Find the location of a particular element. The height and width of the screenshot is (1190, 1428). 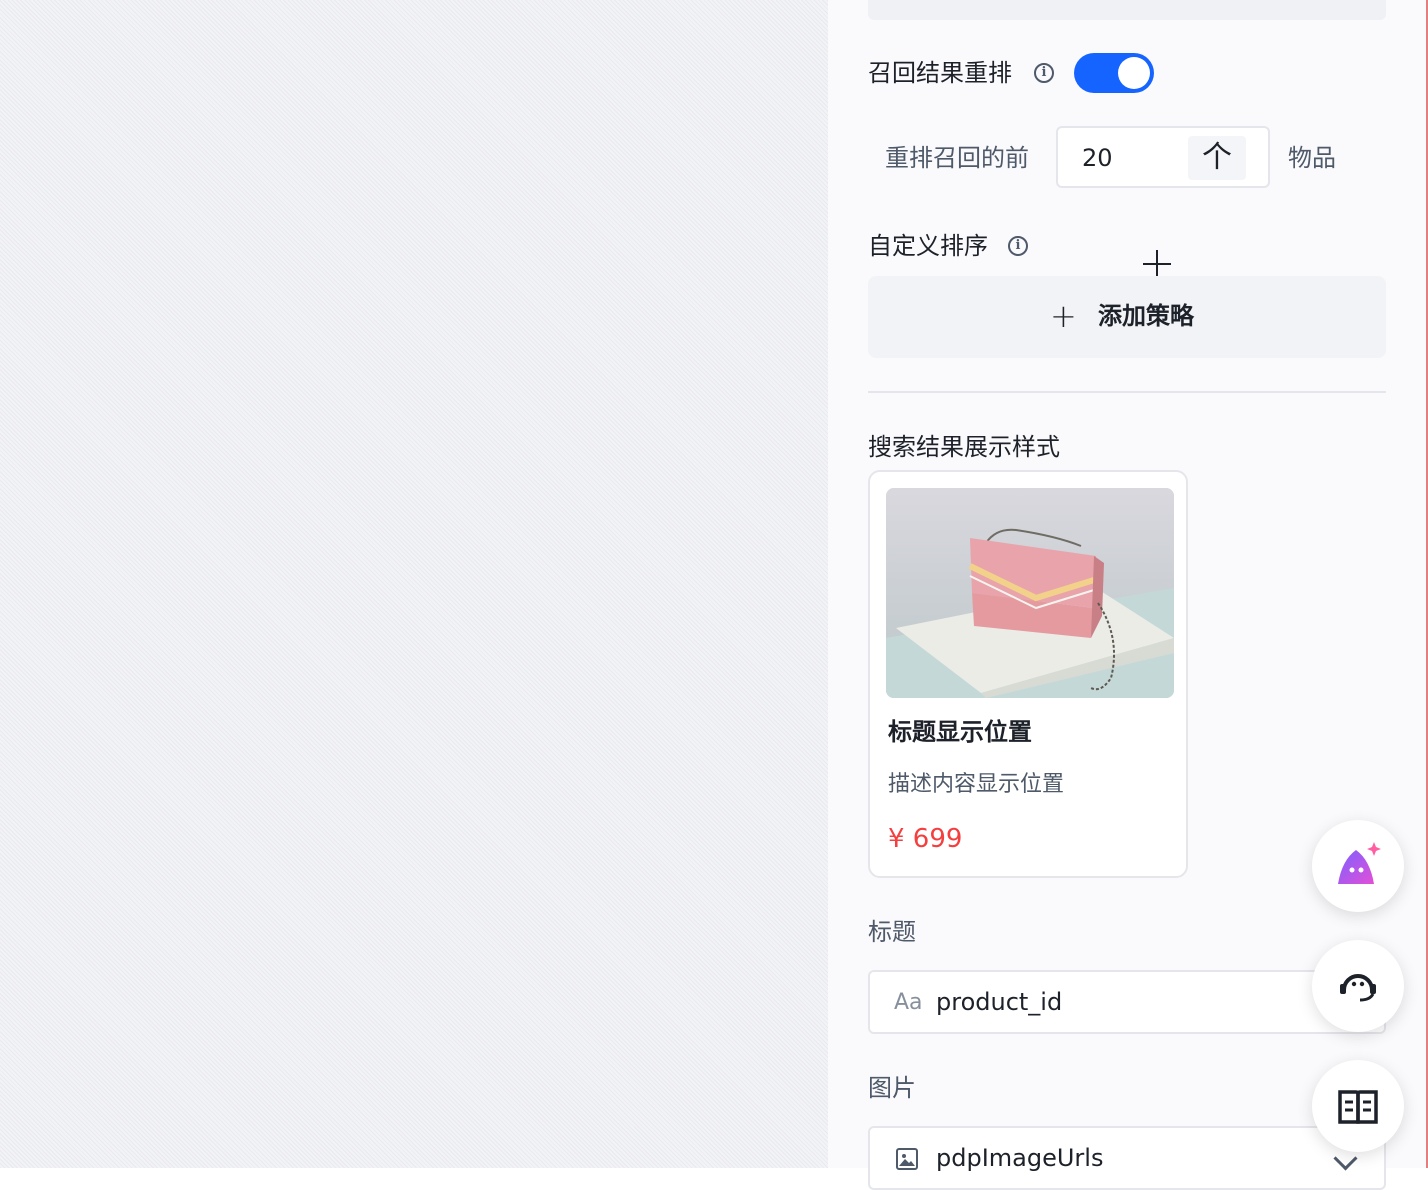

ai-assistant-icon is located at coordinates (1359, 863).